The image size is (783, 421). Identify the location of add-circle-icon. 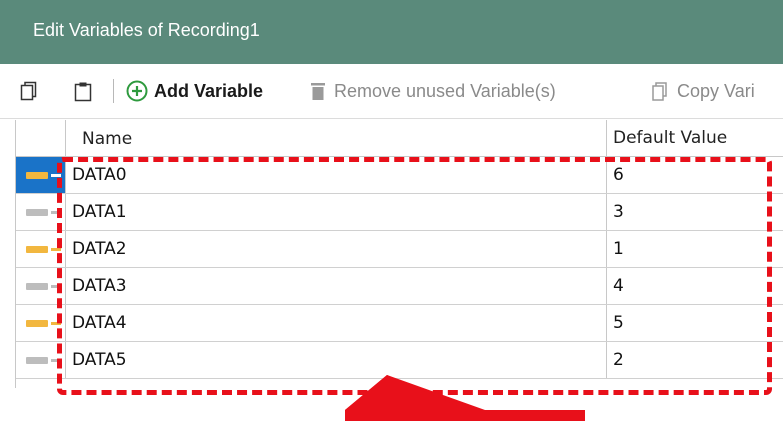
(137, 91).